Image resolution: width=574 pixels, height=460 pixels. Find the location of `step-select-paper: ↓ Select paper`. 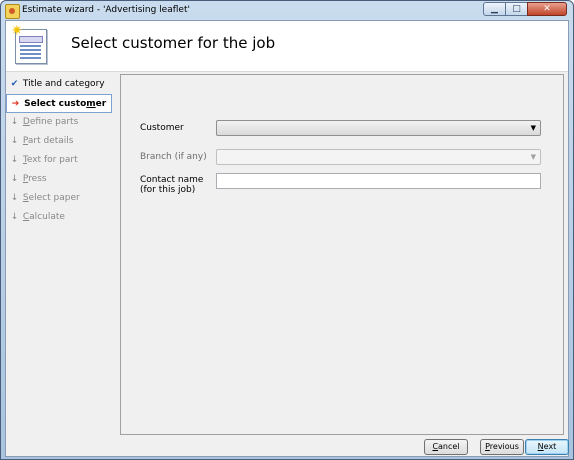

step-select-paper: ↓ Select paper is located at coordinates (61, 198).